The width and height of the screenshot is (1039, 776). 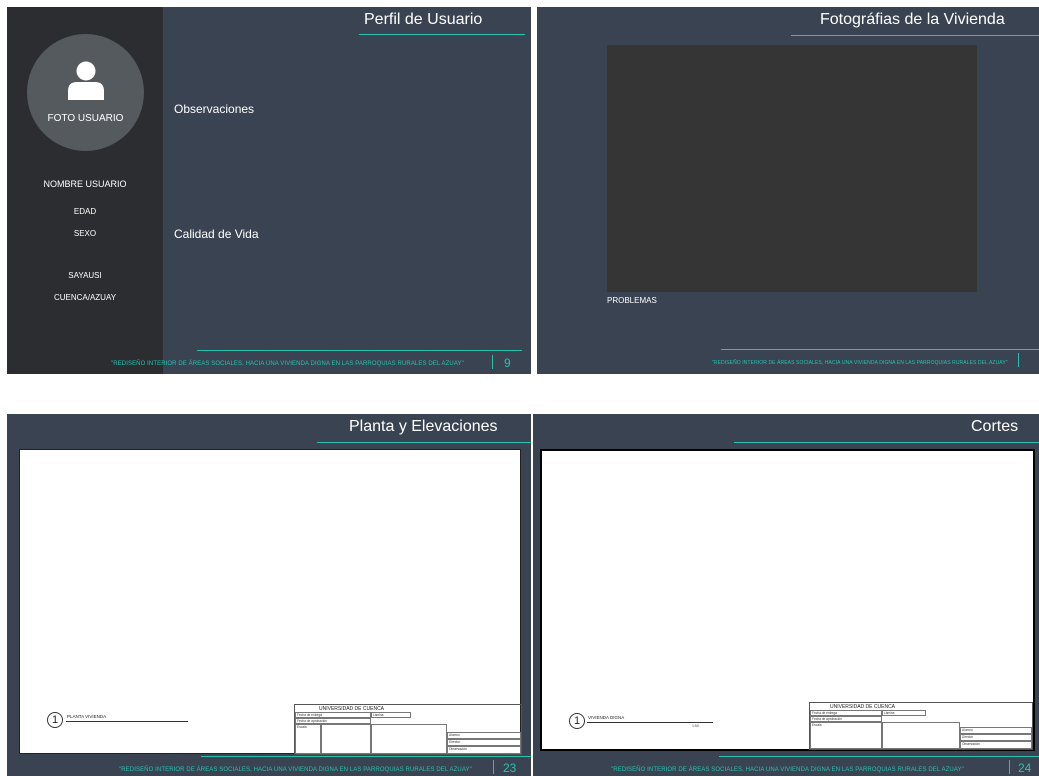 What do you see at coordinates (87, 716) in the screenshot?
I see `drawing-marker-label: PLANTA VIVIENDA` at bounding box center [87, 716].